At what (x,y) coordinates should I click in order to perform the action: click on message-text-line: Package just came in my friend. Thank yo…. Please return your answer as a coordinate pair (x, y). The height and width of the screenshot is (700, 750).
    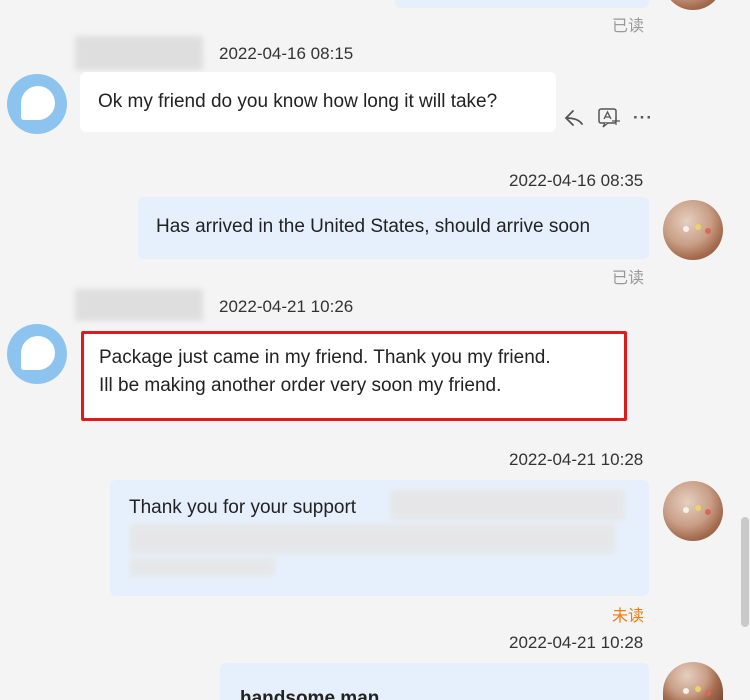
    Looking at the image, I should click on (325, 357).